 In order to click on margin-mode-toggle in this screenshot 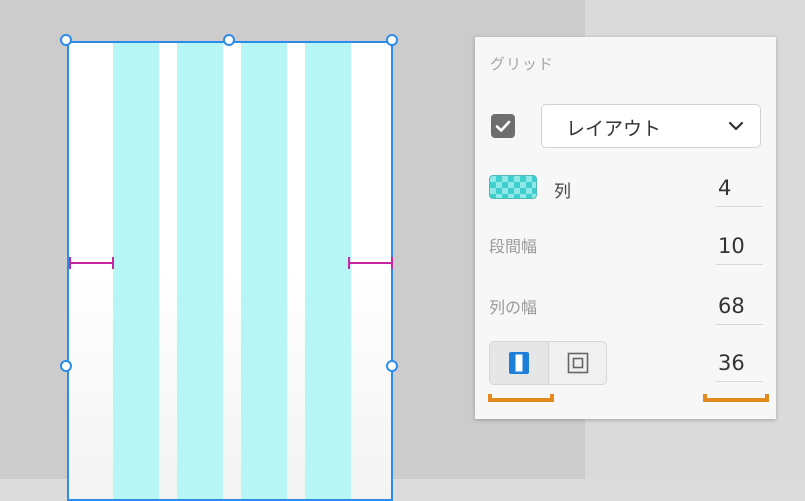, I will do `click(548, 363)`.